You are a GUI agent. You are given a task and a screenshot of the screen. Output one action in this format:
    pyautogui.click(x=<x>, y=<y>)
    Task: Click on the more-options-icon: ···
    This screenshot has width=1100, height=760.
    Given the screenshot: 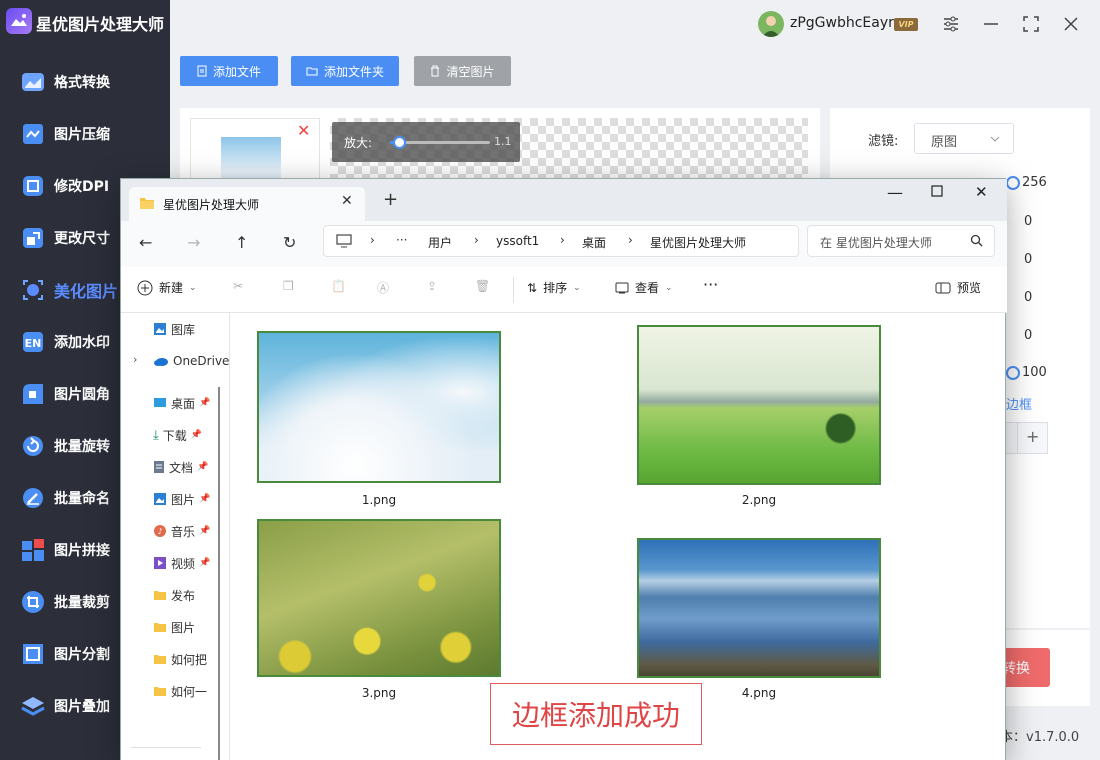 What is the action you would take?
    pyautogui.click(x=710, y=284)
    